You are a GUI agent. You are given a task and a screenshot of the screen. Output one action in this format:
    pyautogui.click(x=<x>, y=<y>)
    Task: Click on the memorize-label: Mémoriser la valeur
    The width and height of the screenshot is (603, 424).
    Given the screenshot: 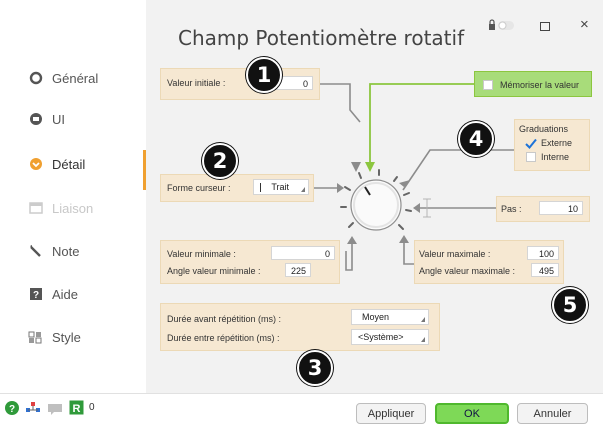 What is the action you would take?
    pyautogui.click(x=540, y=85)
    